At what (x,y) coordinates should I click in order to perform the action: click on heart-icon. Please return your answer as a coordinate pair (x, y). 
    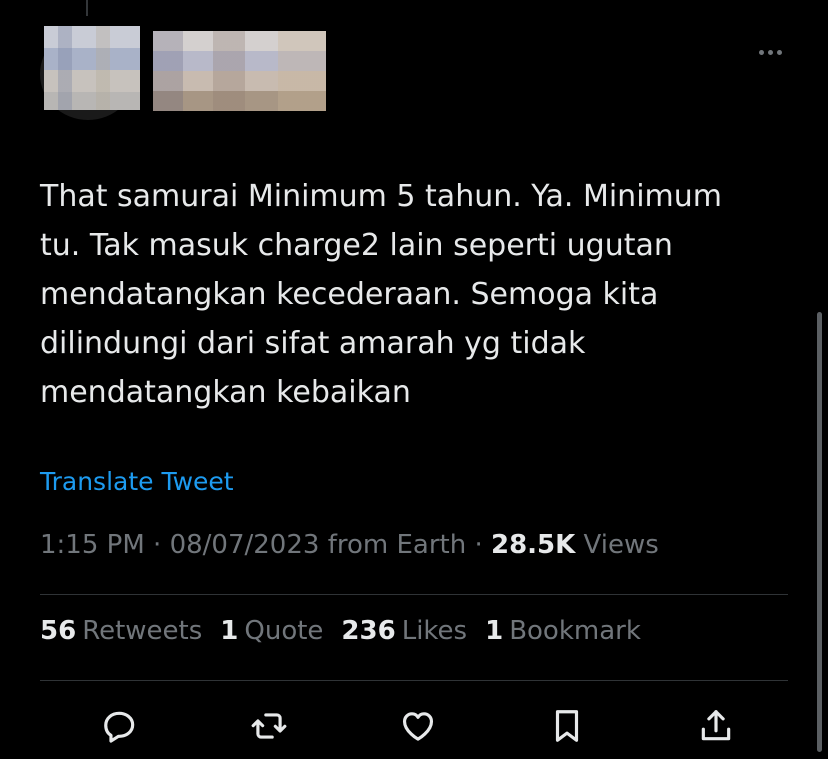
    Looking at the image, I should click on (418, 726).